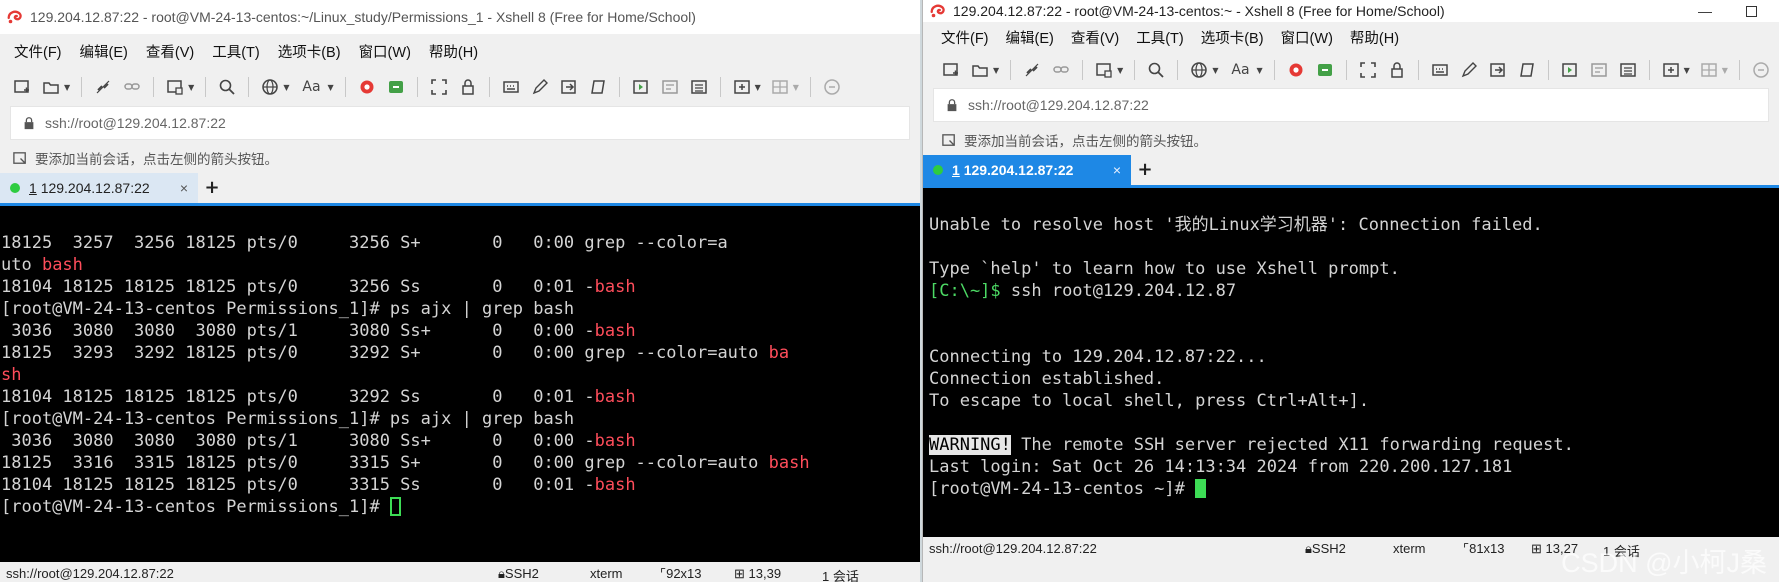  Describe the element at coordinates (1751, 11) in the screenshot. I see `maximize-button` at that location.